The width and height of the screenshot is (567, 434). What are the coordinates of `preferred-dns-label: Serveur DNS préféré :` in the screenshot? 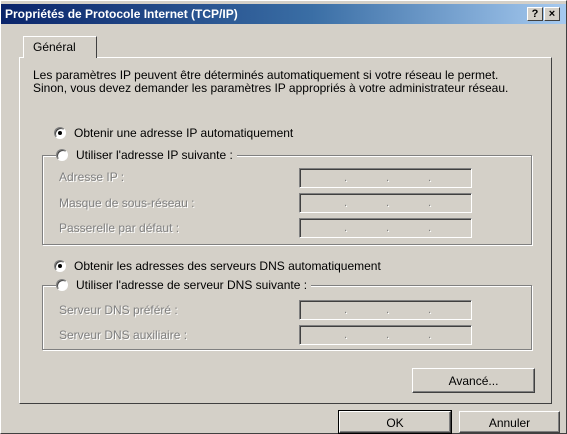 It's located at (118, 310).